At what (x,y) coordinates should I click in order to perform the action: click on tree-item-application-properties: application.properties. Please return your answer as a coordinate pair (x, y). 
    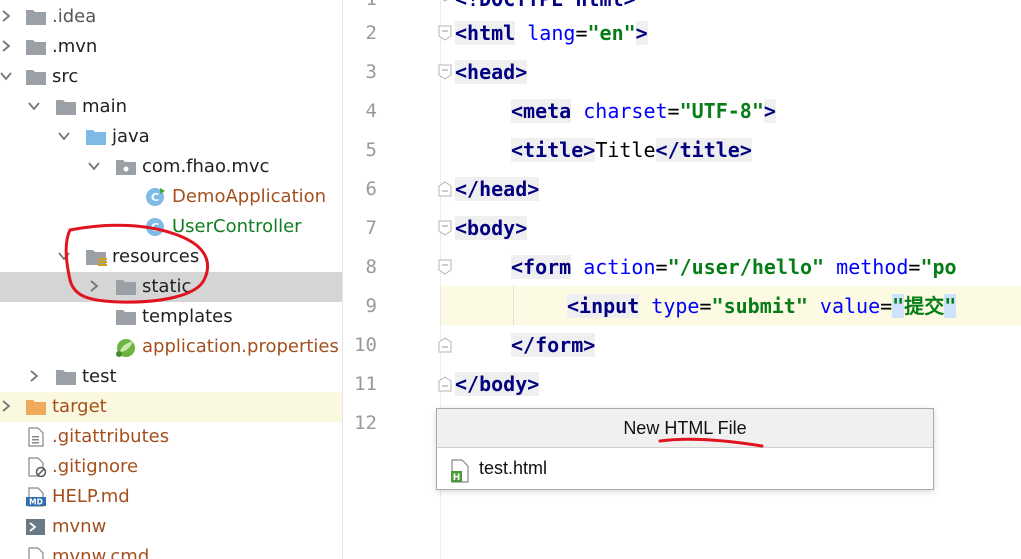
    Looking at the image, I should click on (171, 347).